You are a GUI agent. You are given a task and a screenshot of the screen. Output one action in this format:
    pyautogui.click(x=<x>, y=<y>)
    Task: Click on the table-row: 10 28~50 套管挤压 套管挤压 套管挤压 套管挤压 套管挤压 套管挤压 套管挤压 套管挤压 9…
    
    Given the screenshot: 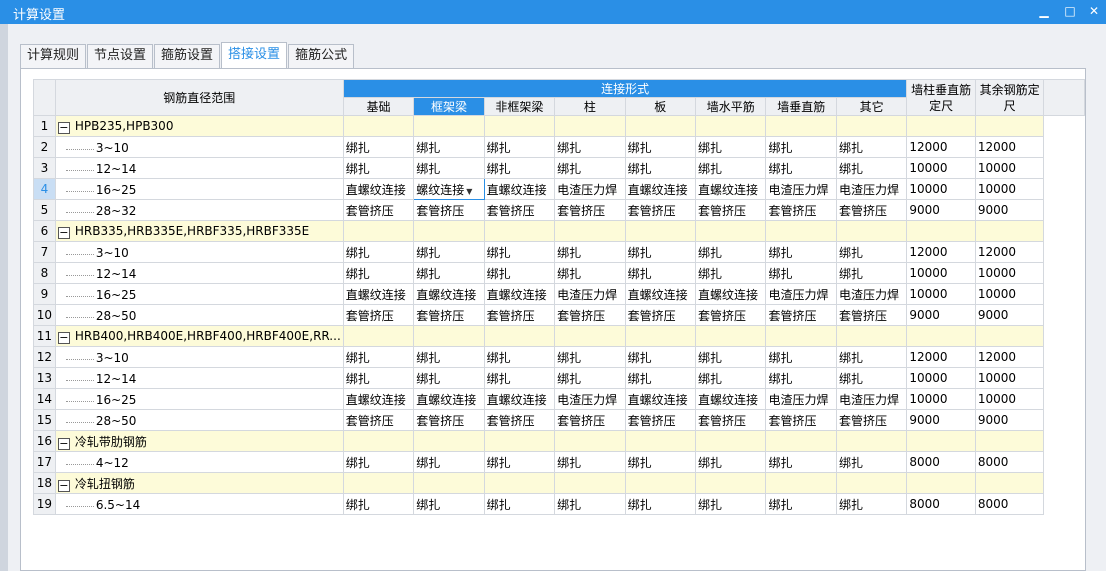 What is the action you would take?
    pyautogui.click(x=559, y=315)
    